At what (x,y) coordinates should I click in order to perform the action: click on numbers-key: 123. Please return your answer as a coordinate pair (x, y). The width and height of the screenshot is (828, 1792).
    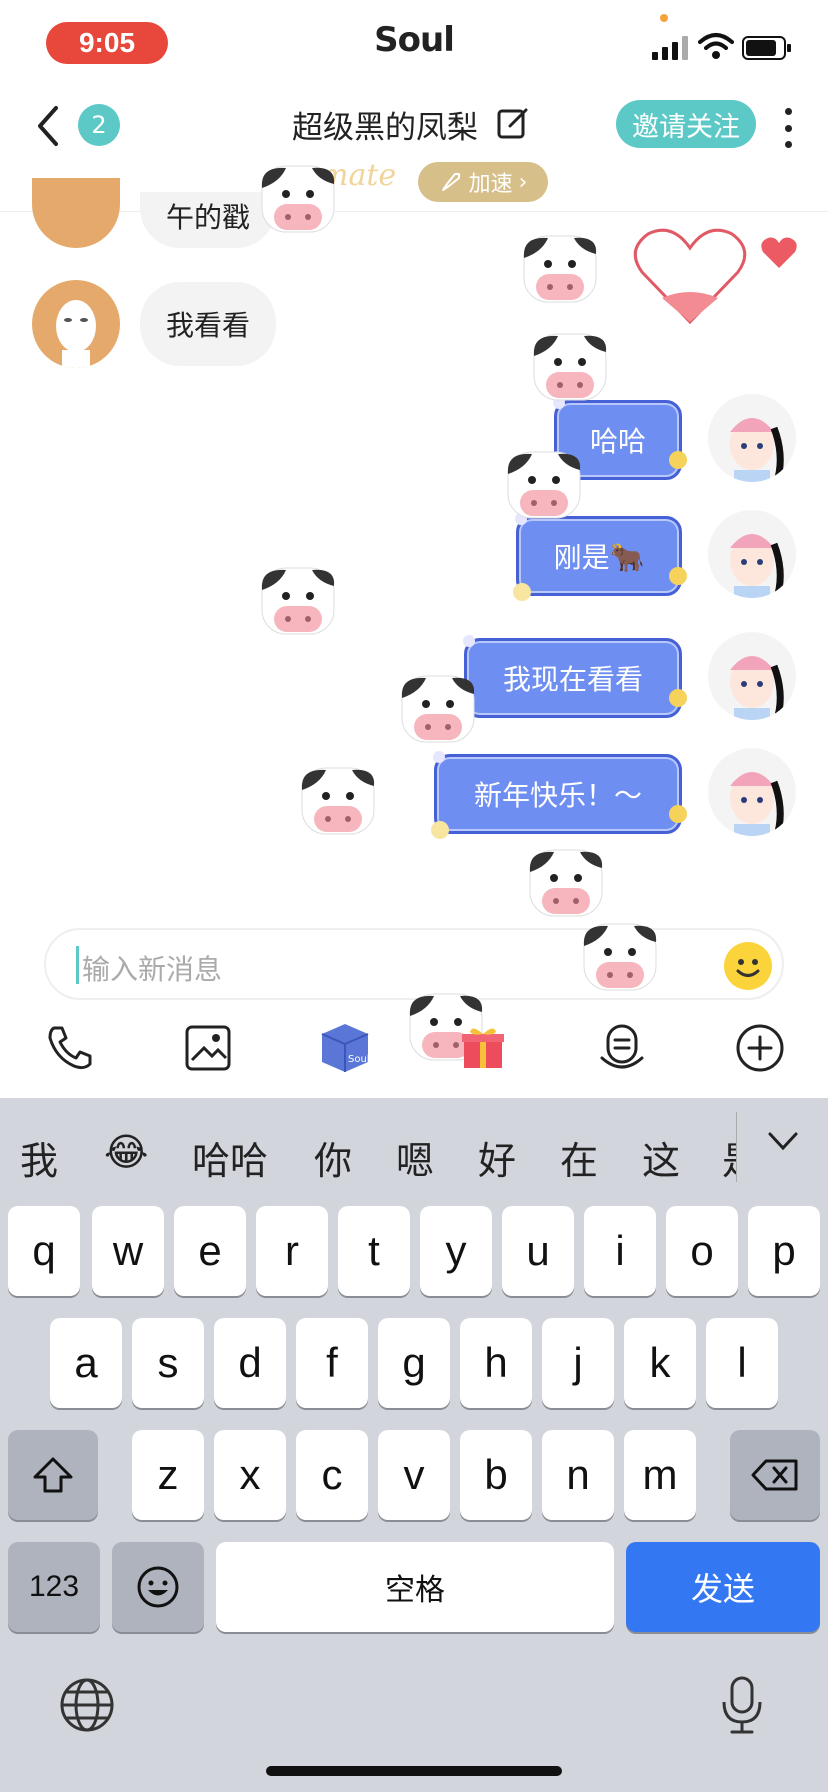
    Looking at the image, I should click on (54, 1587).